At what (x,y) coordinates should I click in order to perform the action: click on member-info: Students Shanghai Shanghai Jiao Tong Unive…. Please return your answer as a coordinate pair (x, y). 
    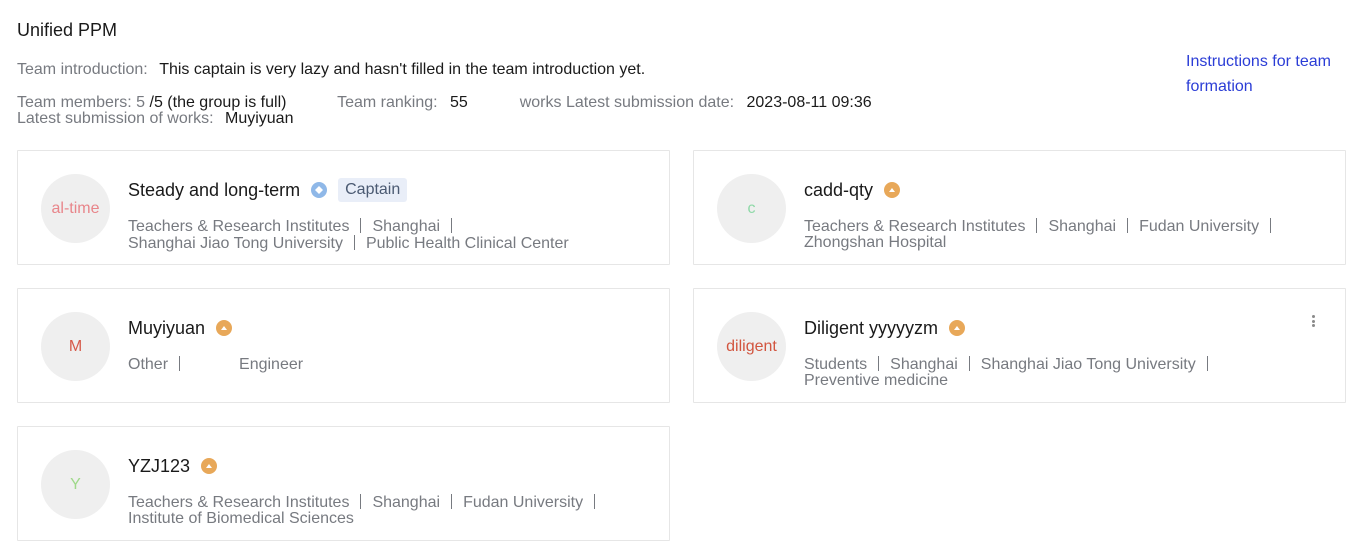
    Looking at the image, I should click on (1064, 372).